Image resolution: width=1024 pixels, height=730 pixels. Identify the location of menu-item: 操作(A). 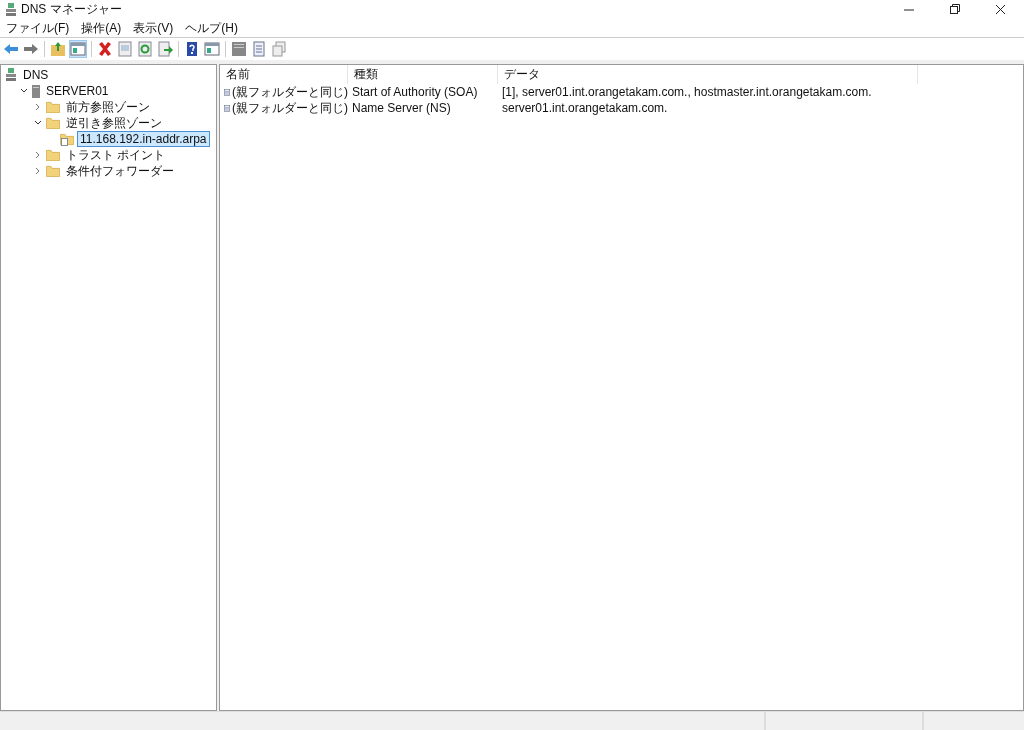
(101, 28).